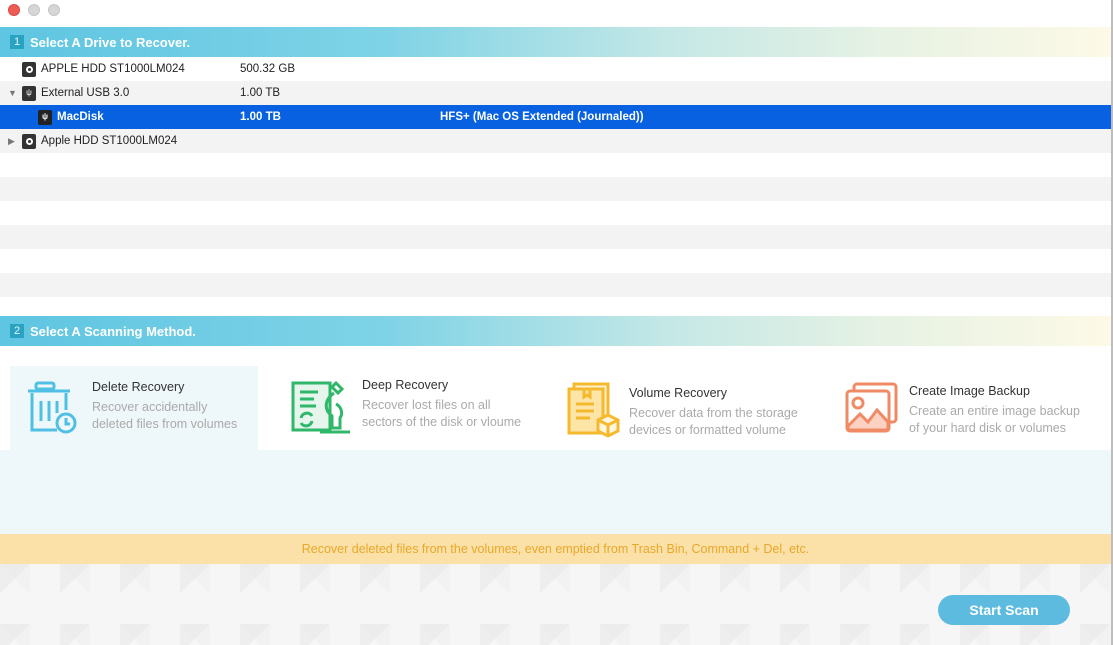 This screenshot has width=1113, height=645. What do you see at coordinates (34, 10) in the screenshot?
I see `minimize-window-button` at bounding box center [34, 10].